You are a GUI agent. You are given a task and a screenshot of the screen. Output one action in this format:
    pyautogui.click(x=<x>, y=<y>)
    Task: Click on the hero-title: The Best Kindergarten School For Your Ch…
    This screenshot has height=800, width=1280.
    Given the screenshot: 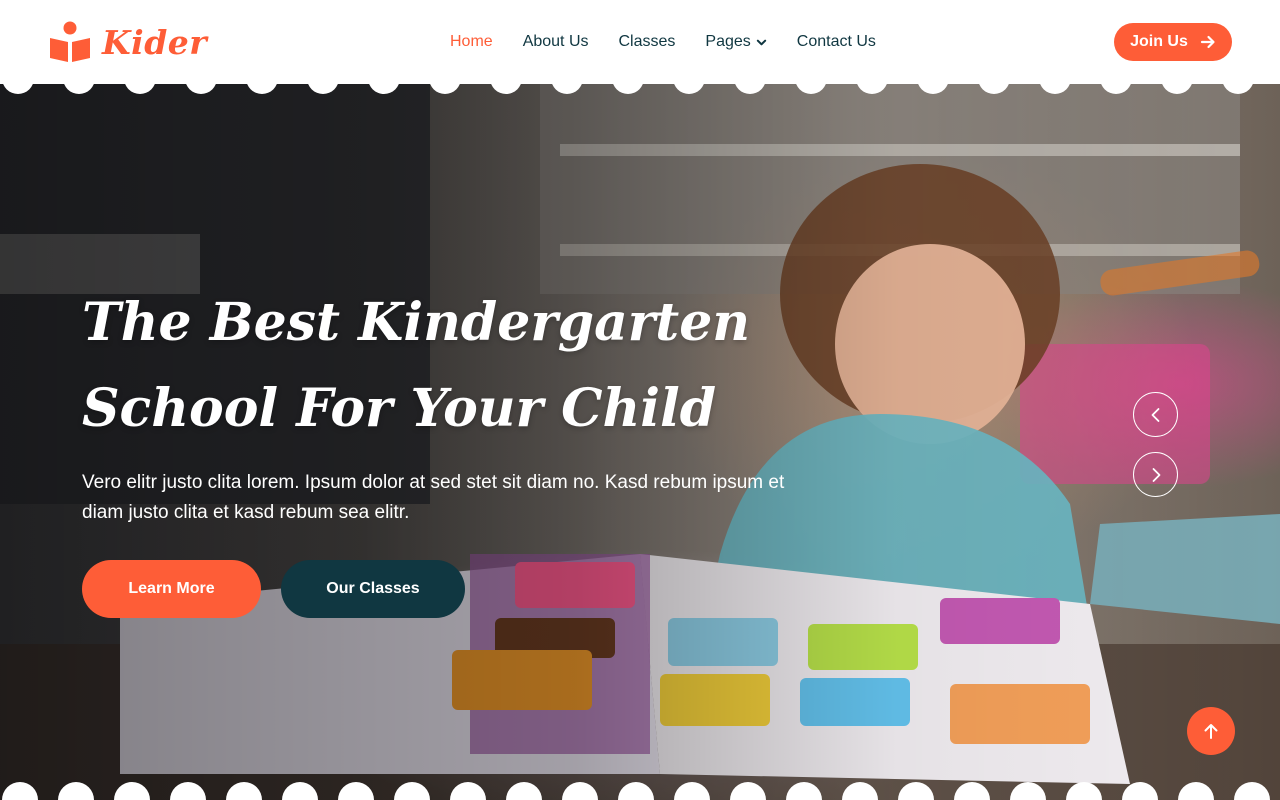 What is the action you would take?
    pyautogui.click(x=442, y=366)
    